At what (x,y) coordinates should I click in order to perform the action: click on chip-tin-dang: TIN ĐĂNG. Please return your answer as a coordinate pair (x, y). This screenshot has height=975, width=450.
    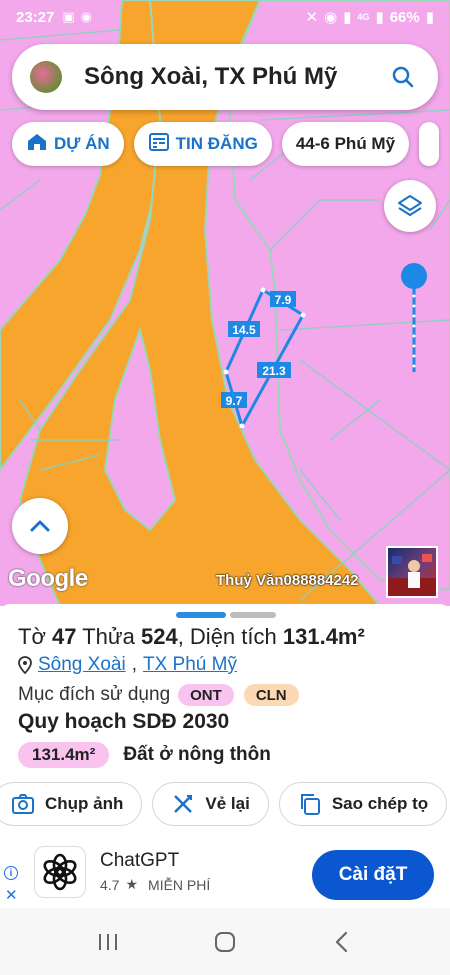
    Looking at the image, I should click on (202, 144).